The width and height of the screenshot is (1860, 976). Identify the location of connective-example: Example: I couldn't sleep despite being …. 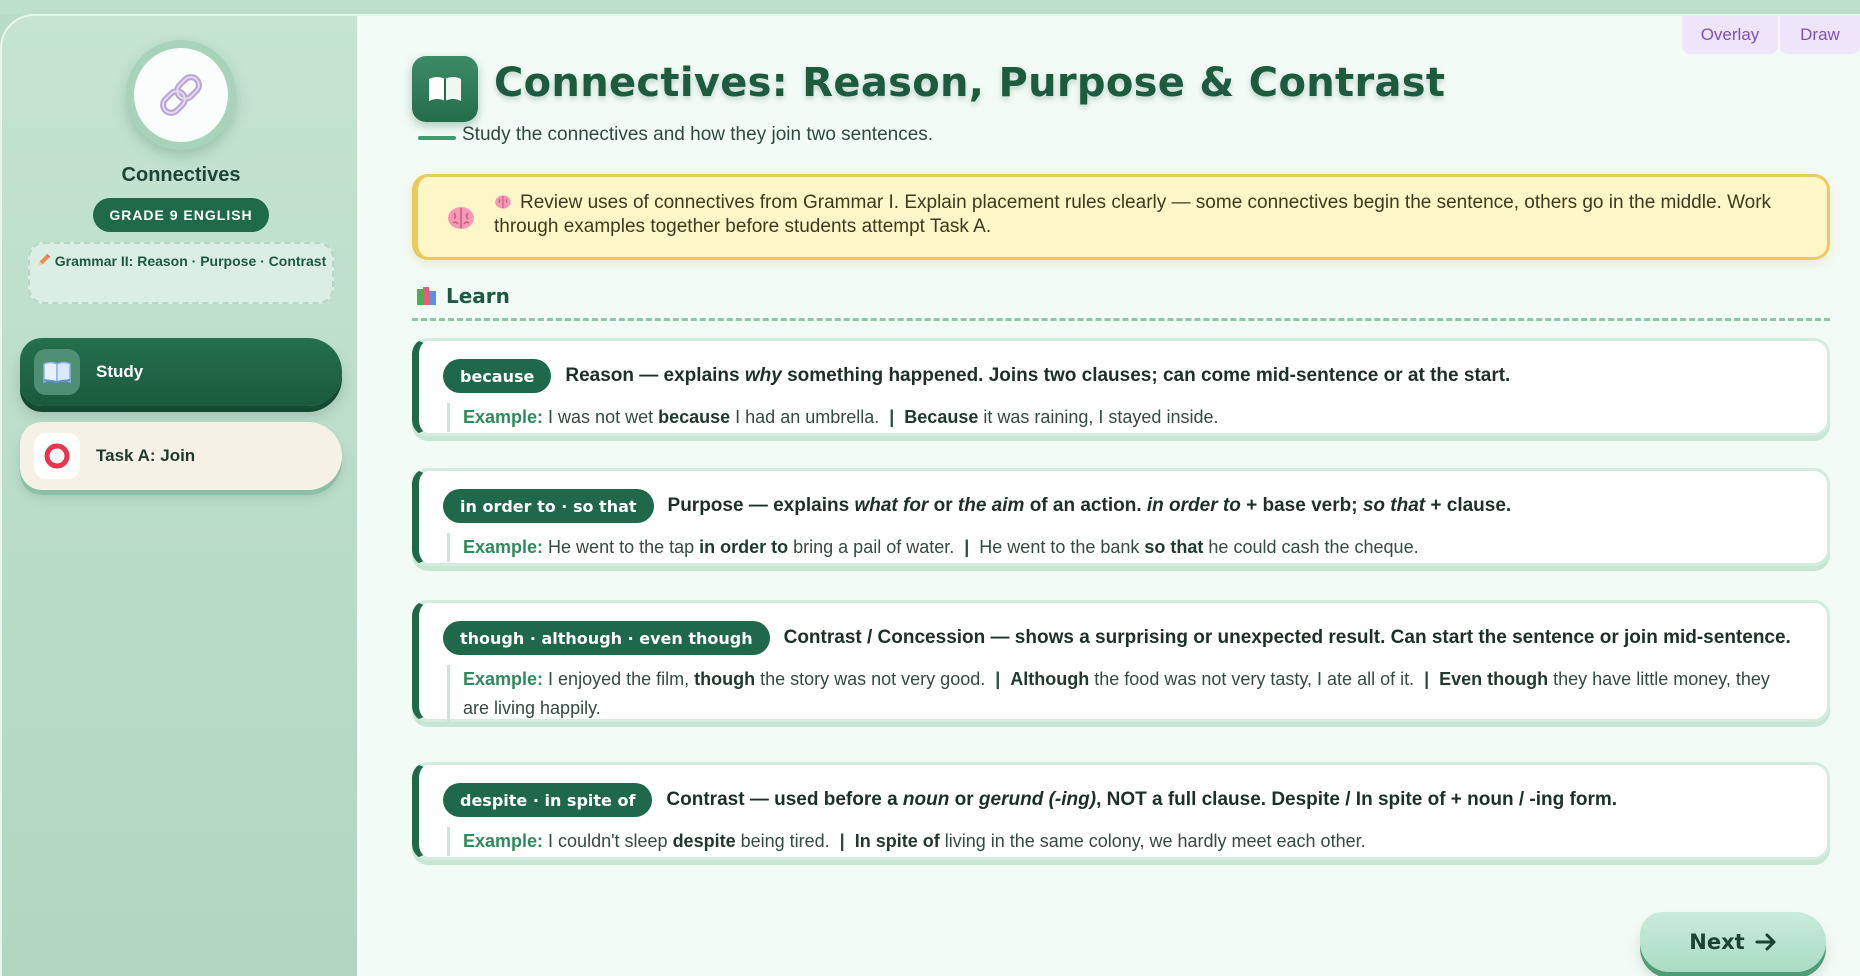
(1117, 841).